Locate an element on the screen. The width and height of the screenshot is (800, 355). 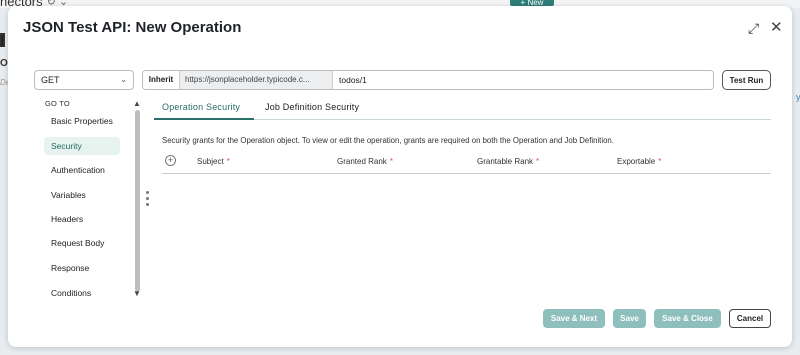
column-granted-rank-label: Granted Rank is located at coordinates (362, 161).